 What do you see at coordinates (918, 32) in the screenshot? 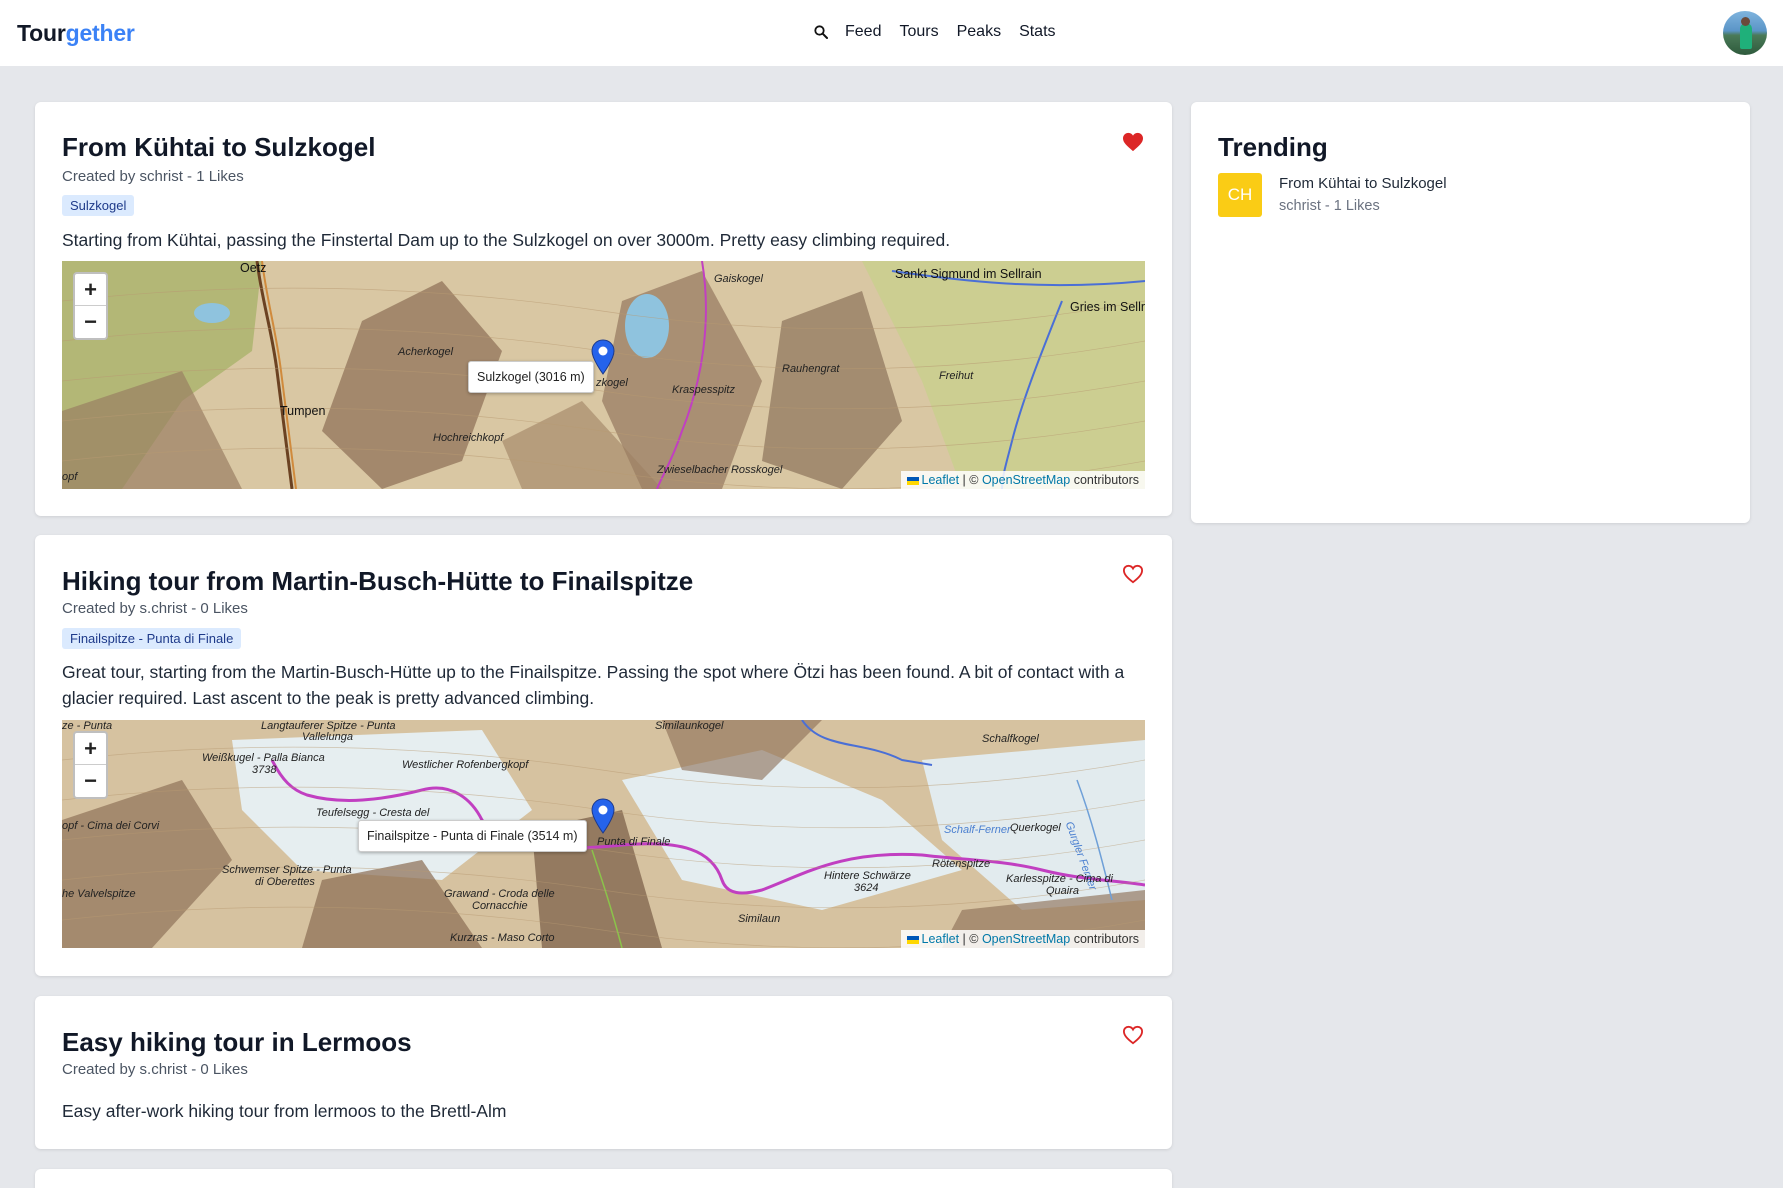
I see `nav-tours: Tours` at bounding box center [918, 32].